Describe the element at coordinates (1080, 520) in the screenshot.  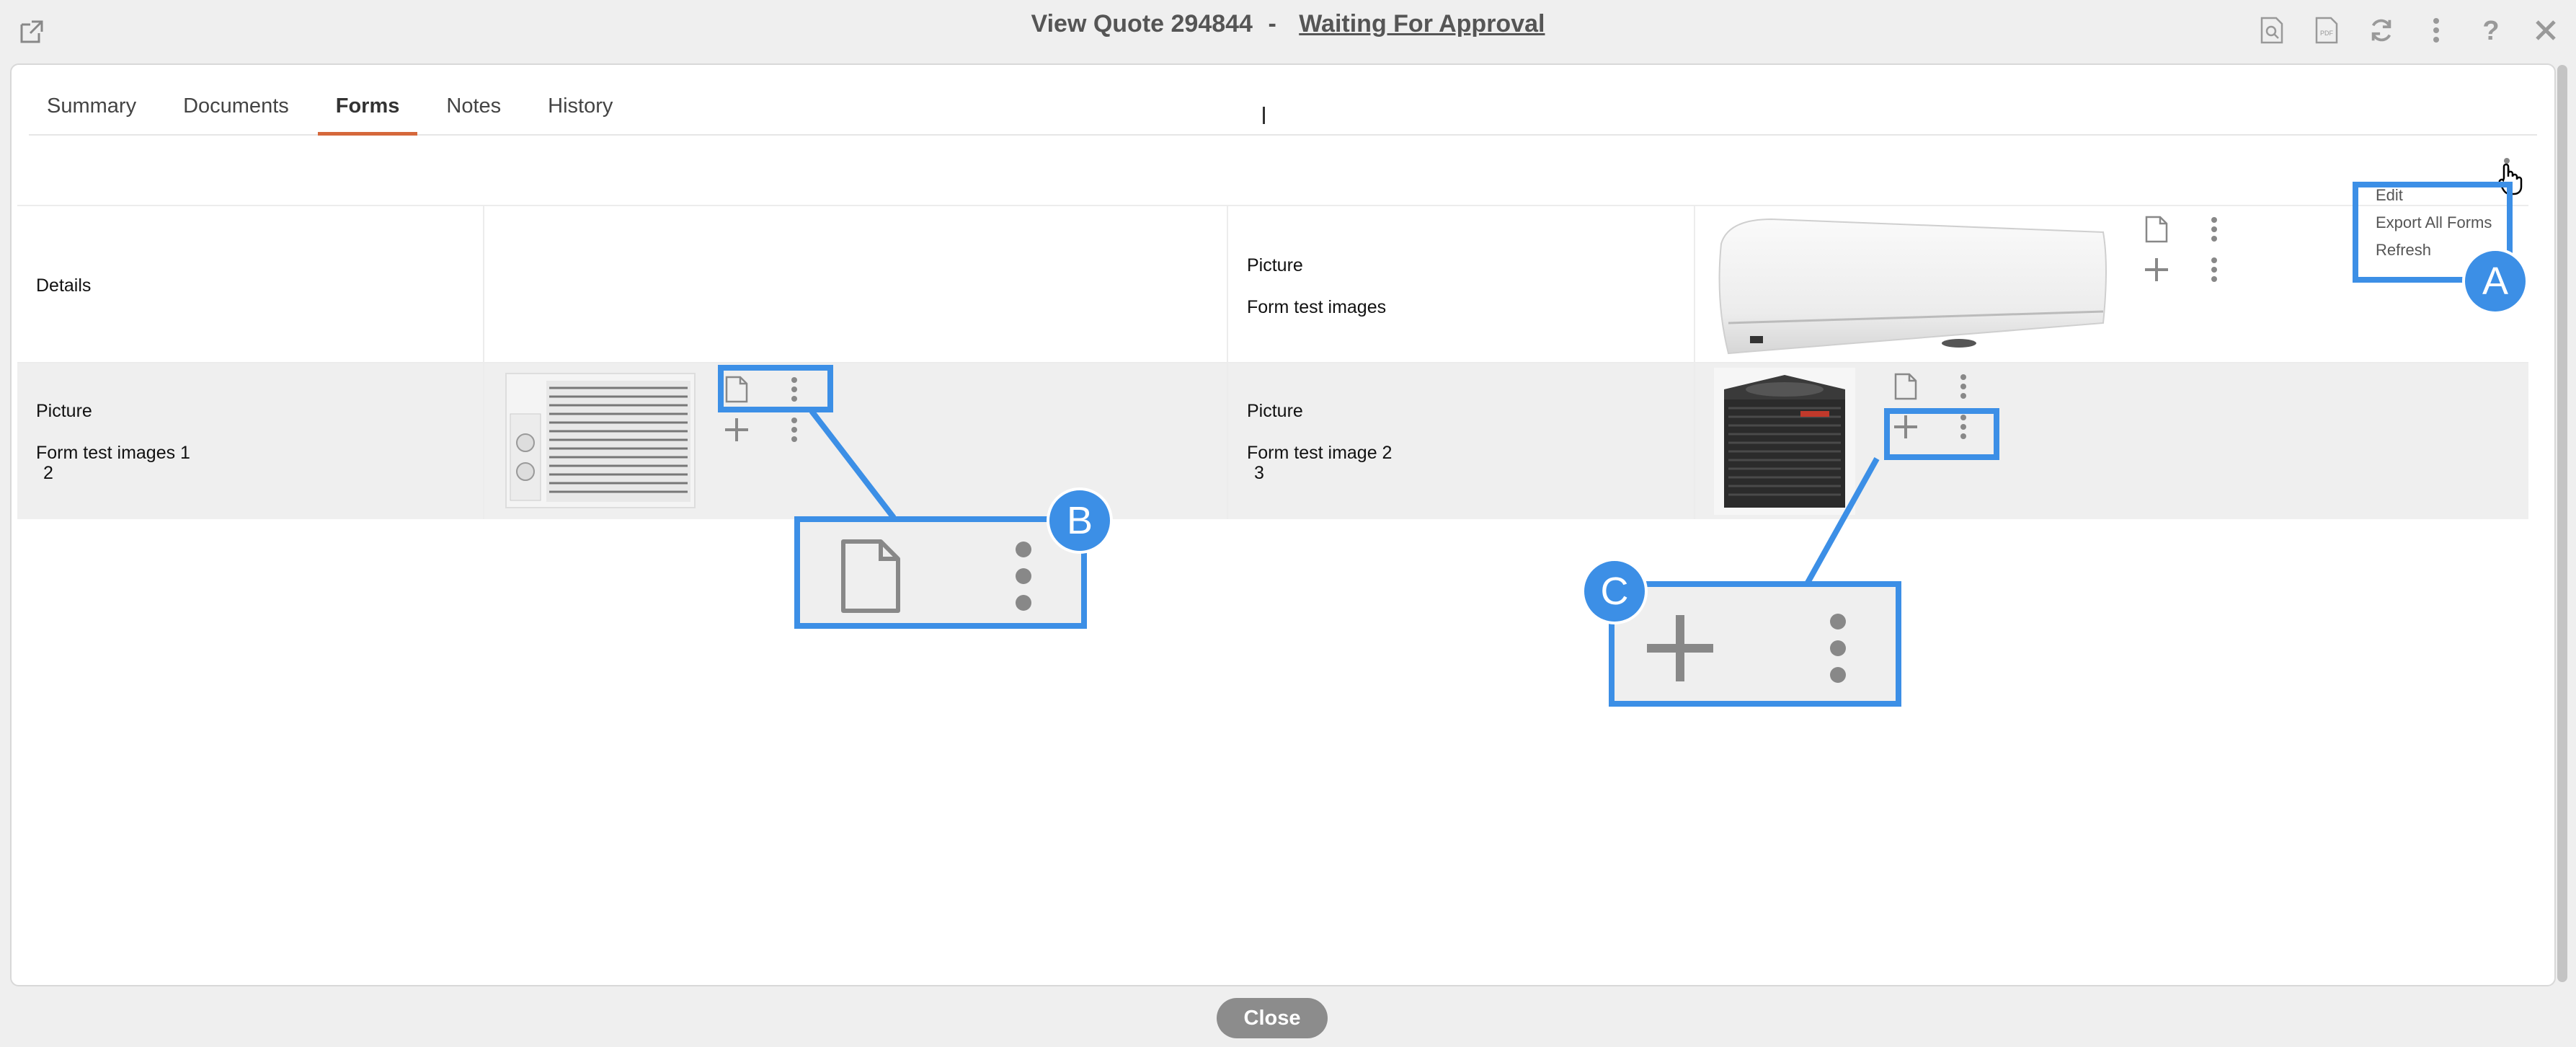
I see `callout-b-badge: B` at that location.